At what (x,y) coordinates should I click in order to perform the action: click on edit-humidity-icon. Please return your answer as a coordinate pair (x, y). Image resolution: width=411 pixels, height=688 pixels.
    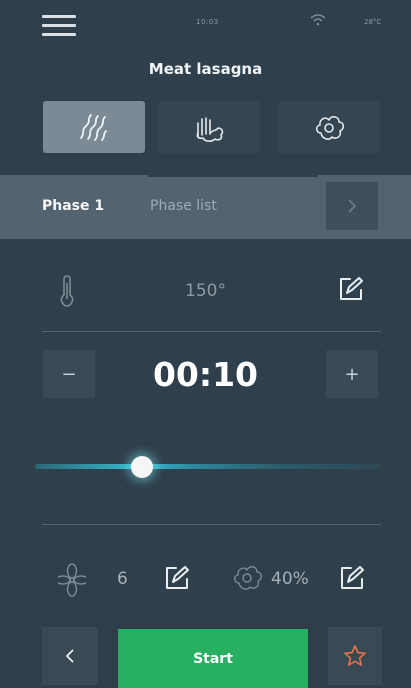
    Looking at the image, I should click on (352, 578).